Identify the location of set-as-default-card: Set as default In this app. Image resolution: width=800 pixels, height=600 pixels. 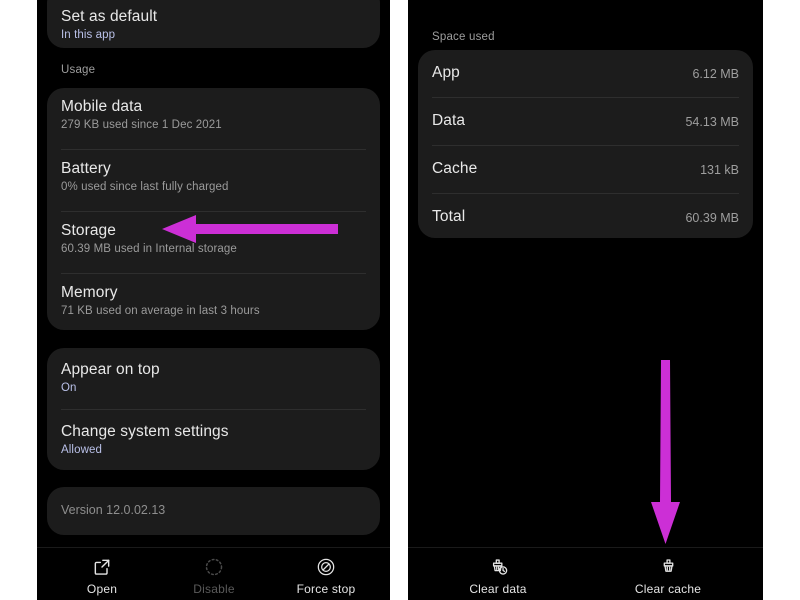
(213, 24).